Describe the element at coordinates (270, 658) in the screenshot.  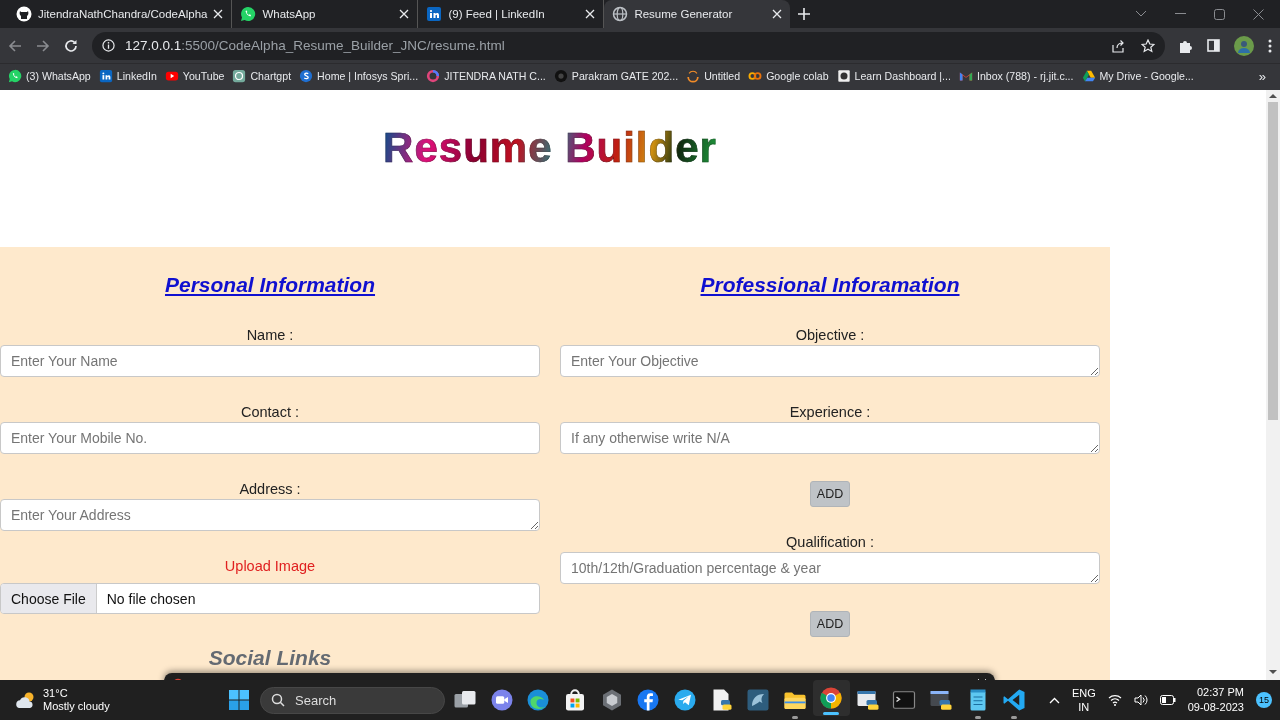
I see `section-heading: Social Links` at that location.